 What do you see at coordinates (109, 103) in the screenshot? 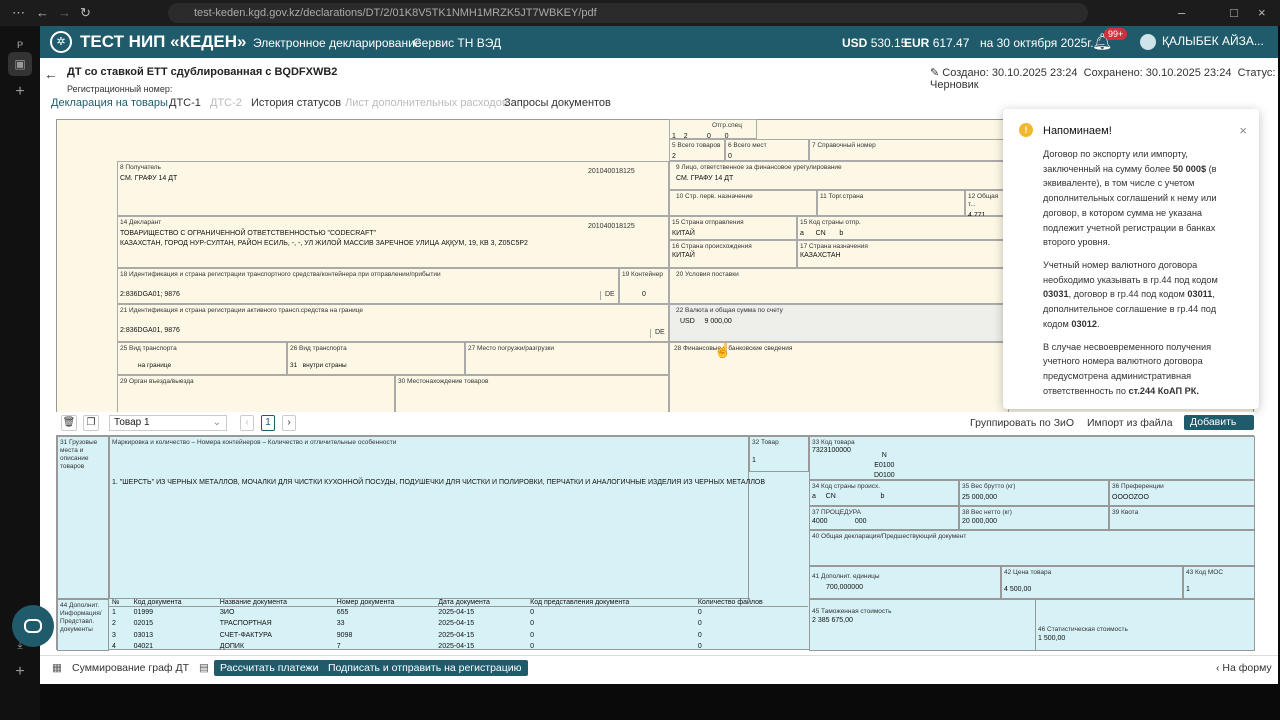
I see `tab-declaration: Декларация на товары` at bounding box center [109, 103].